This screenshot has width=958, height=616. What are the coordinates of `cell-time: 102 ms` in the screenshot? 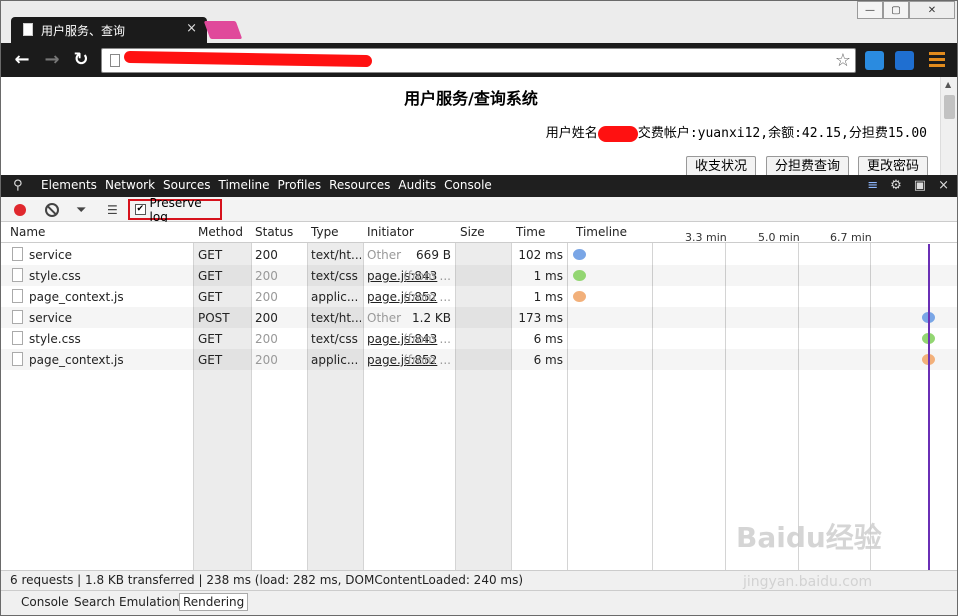 It's located at (540, 255).